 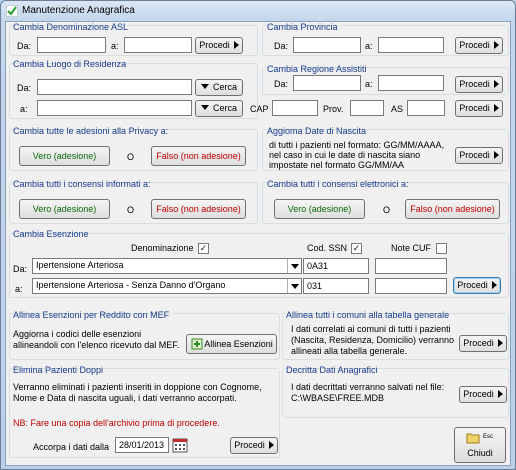 I want to click on asl-procedi-label: Procedi, so click(x=214, y=45).